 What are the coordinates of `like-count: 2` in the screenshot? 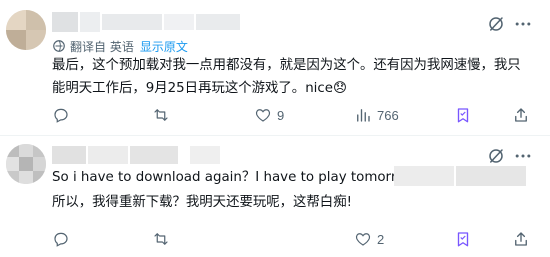 It's located at (381, 239).